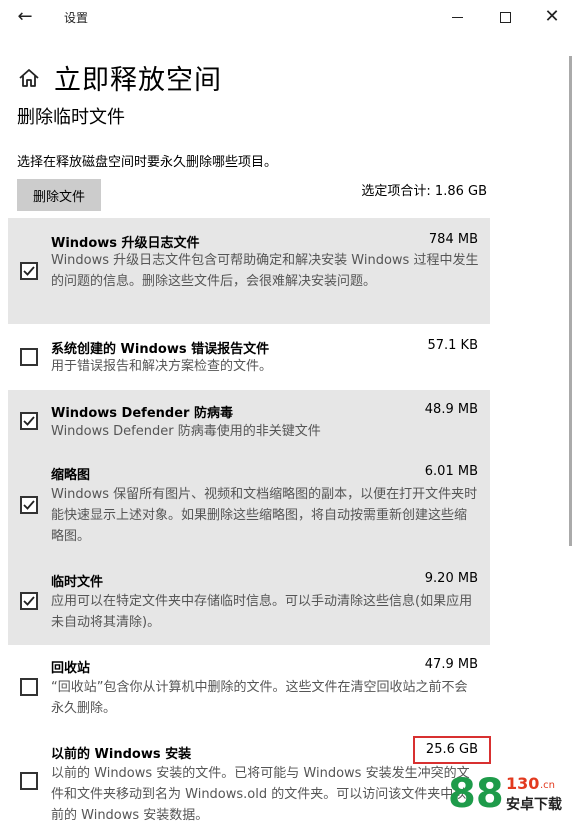 This screenshot has width=576, height=825. I want to click on minimize-icon, so click(457, 17).